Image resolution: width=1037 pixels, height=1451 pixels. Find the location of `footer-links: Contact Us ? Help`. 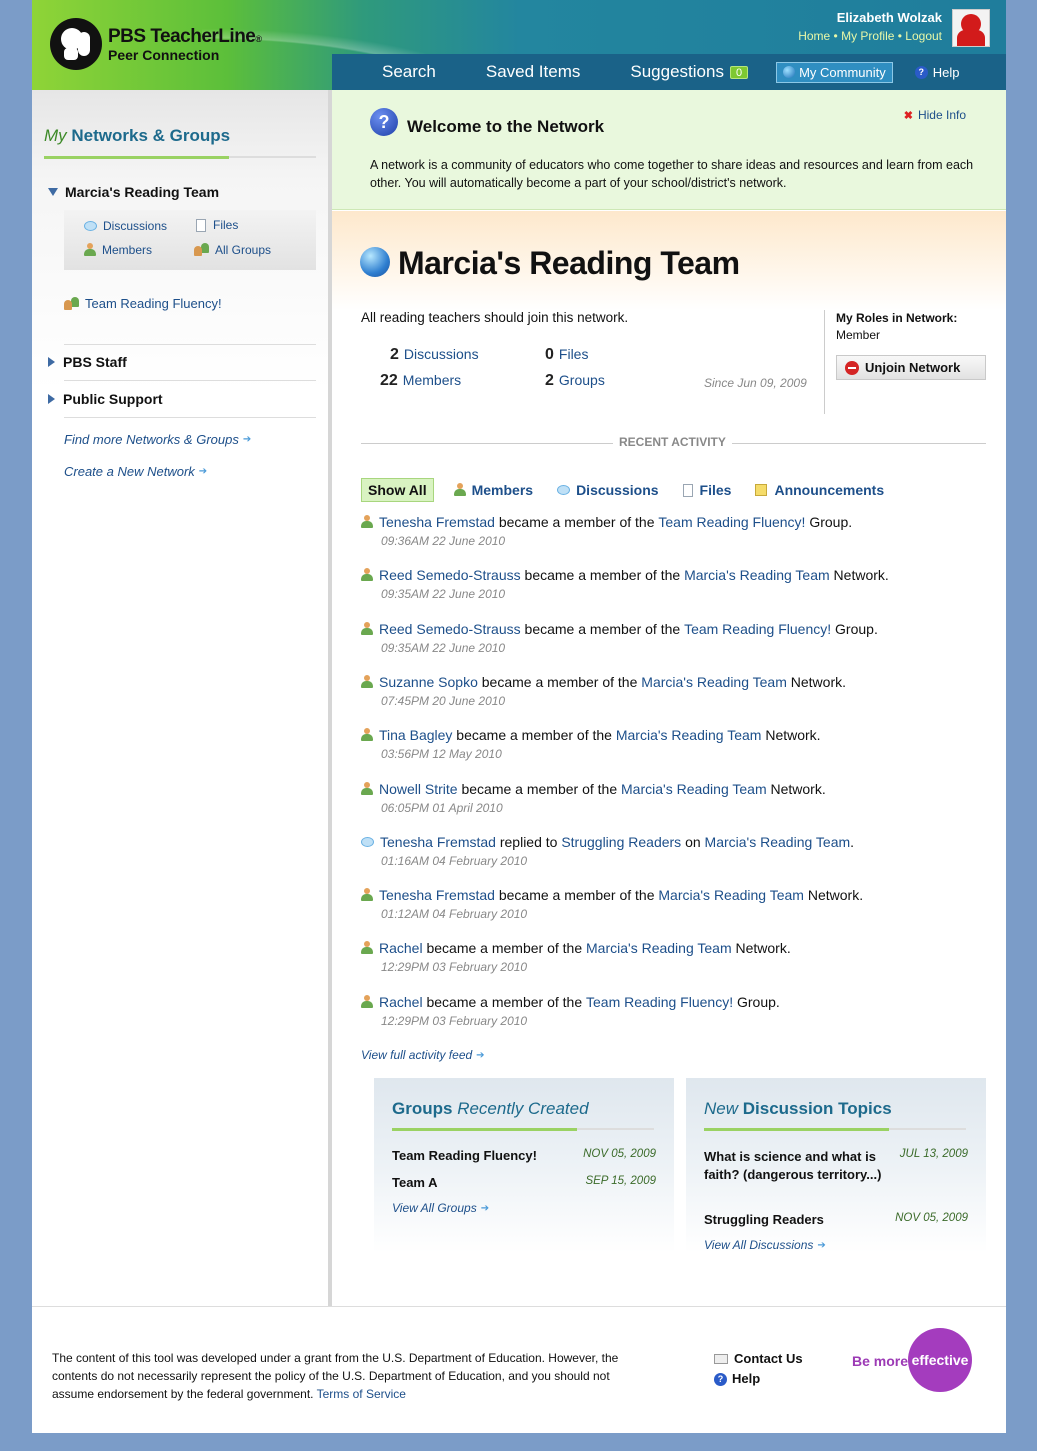

footer-links: Contact Us ? Help is located at coordinates (758, 1369).